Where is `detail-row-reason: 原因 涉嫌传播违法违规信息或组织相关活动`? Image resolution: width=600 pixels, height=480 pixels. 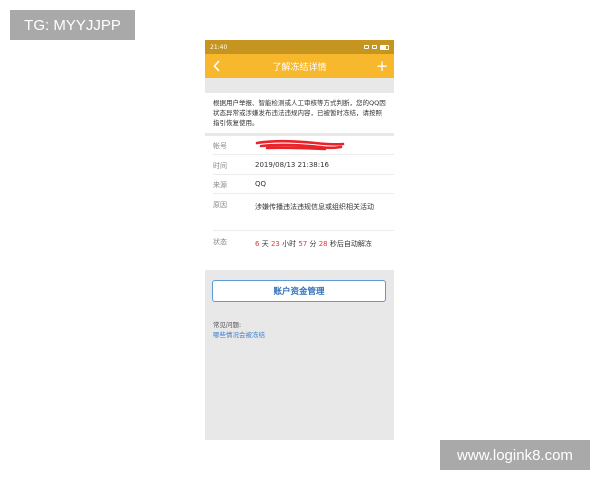 detail-row-reason: 原因 涉嫌传播违法违规信息或组织相关活动 is located at coordinates (303, 212).